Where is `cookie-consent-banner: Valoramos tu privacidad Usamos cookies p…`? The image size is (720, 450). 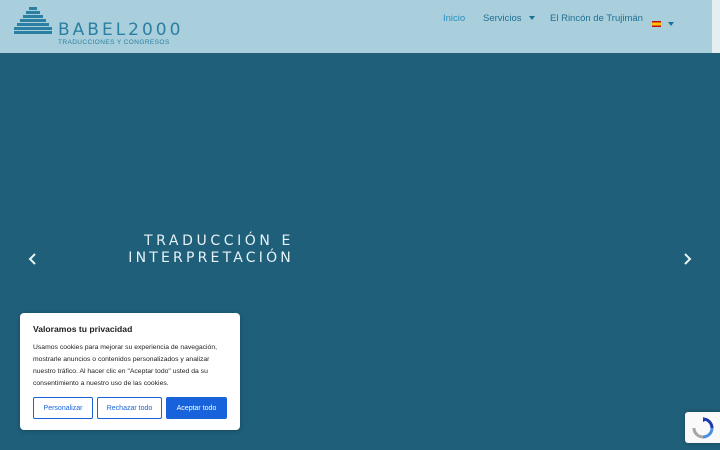 cookie-consent-banner: Valoramos tu privacidad Usamos cookies p… is located at coordinates (130, 371).